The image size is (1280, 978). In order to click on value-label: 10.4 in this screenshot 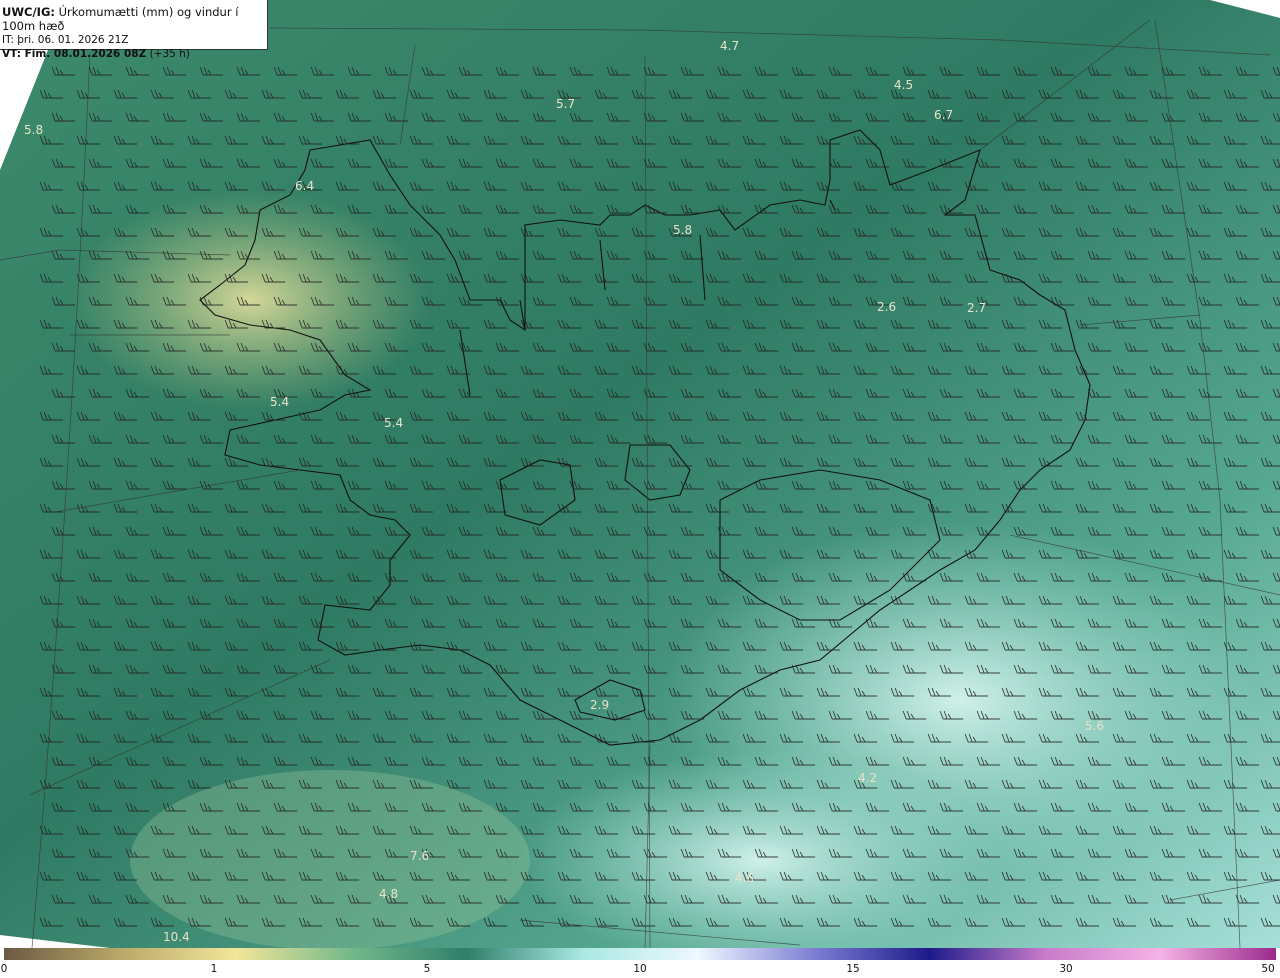, I will do `click(176, 937)`.